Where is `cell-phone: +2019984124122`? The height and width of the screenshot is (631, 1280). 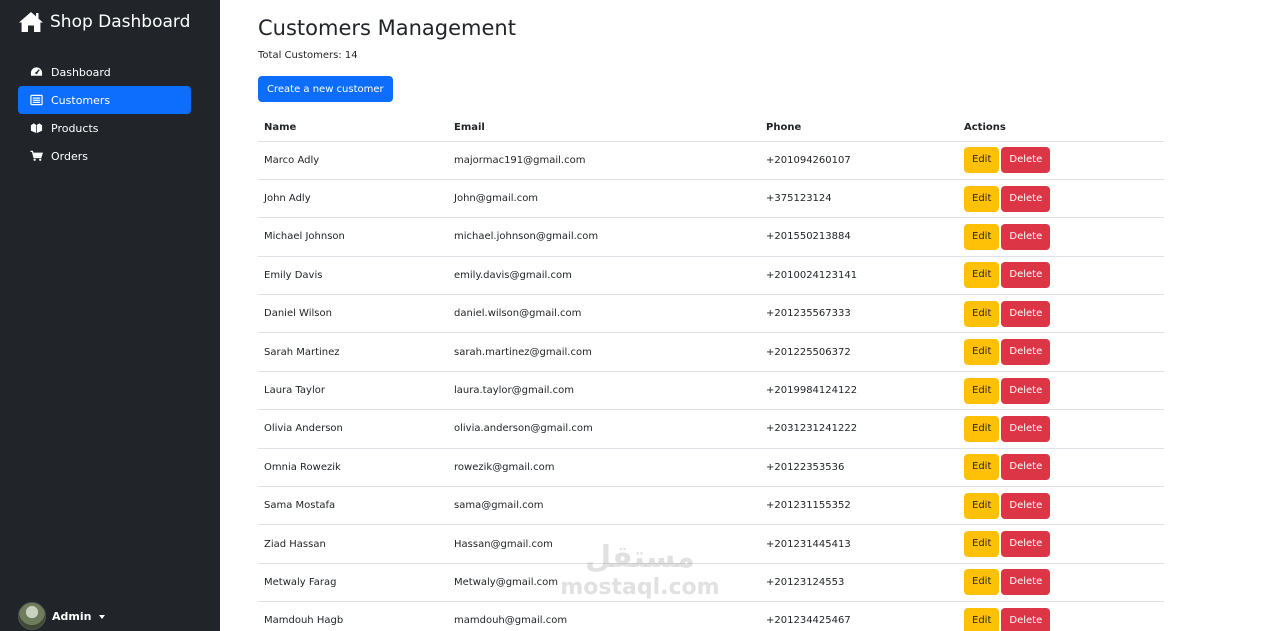
cell-phone: +2019984124122 is located at coordinates (859, 391).